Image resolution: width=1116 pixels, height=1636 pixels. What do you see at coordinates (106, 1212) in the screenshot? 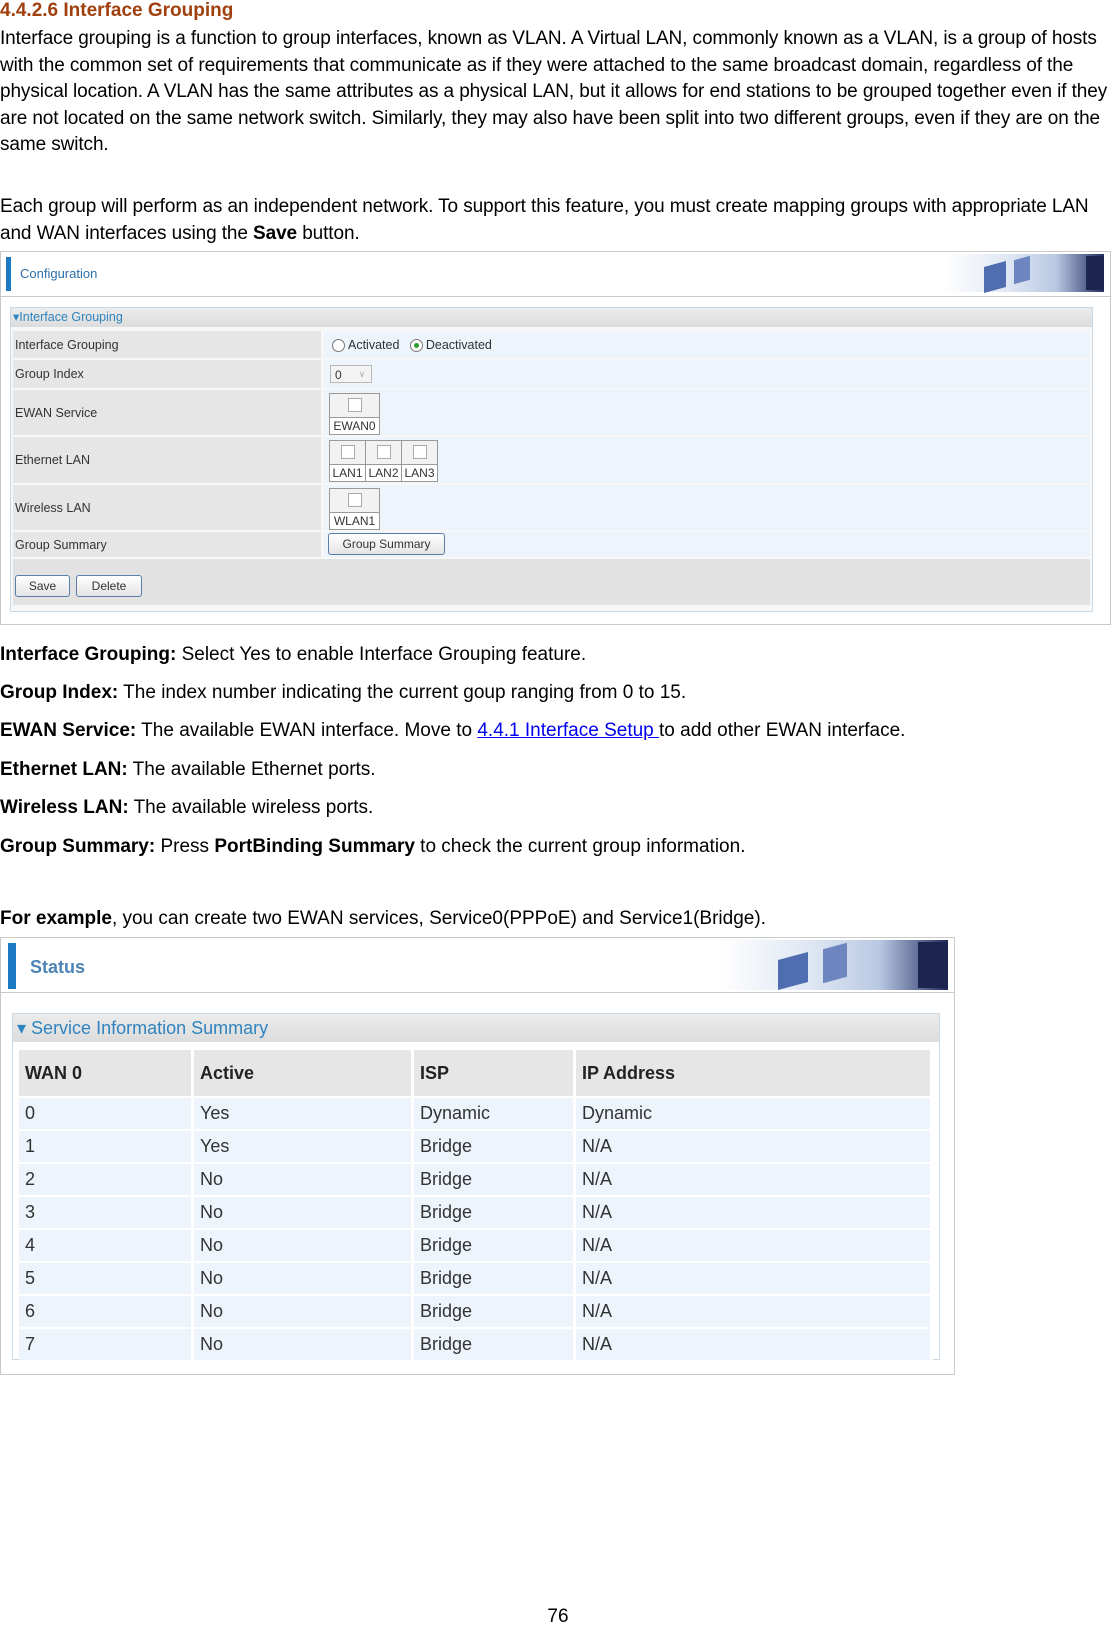
I see `table-cell: 3` at bounding box center [106, 1212].